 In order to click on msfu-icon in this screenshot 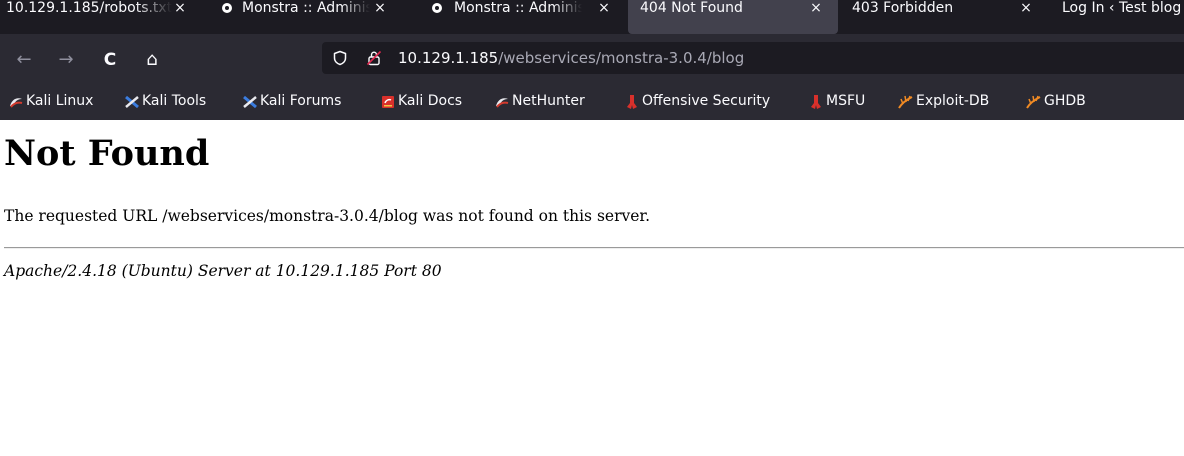, I will do `click(816, 102)`.